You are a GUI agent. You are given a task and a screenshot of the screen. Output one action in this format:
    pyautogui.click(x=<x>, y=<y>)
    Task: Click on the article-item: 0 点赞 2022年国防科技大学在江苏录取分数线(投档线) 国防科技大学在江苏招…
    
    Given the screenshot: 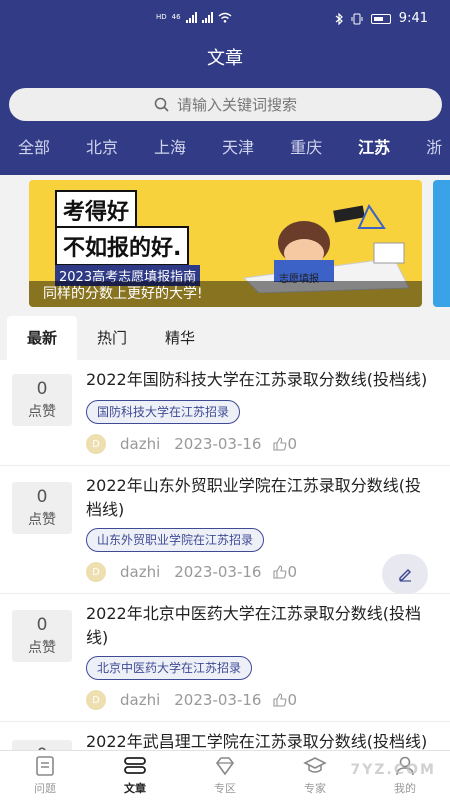 What is the action you would take?
    pyautogui.click(x=225, y=413)
    